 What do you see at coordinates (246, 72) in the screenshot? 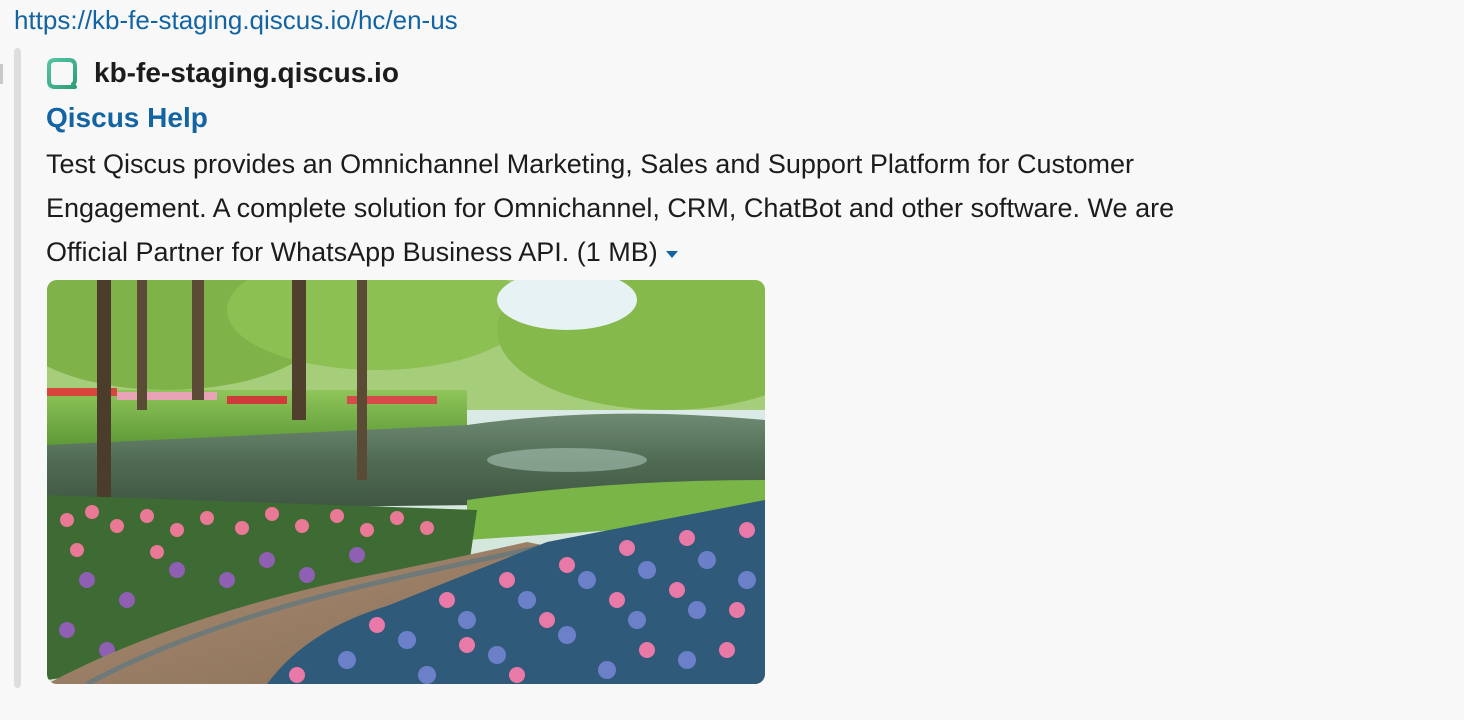
I see `attachment-site-name: kb-fe-staging.qiscus.io` at bounding box center [246, 72].